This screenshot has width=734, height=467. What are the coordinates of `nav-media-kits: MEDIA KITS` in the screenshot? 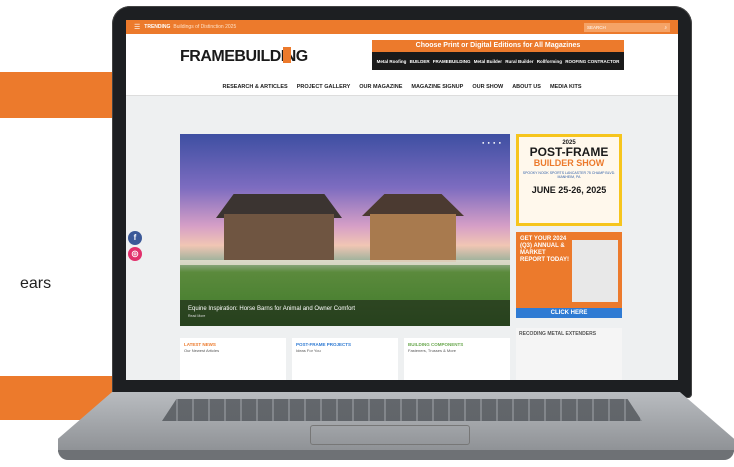 It's located at (566, 87).